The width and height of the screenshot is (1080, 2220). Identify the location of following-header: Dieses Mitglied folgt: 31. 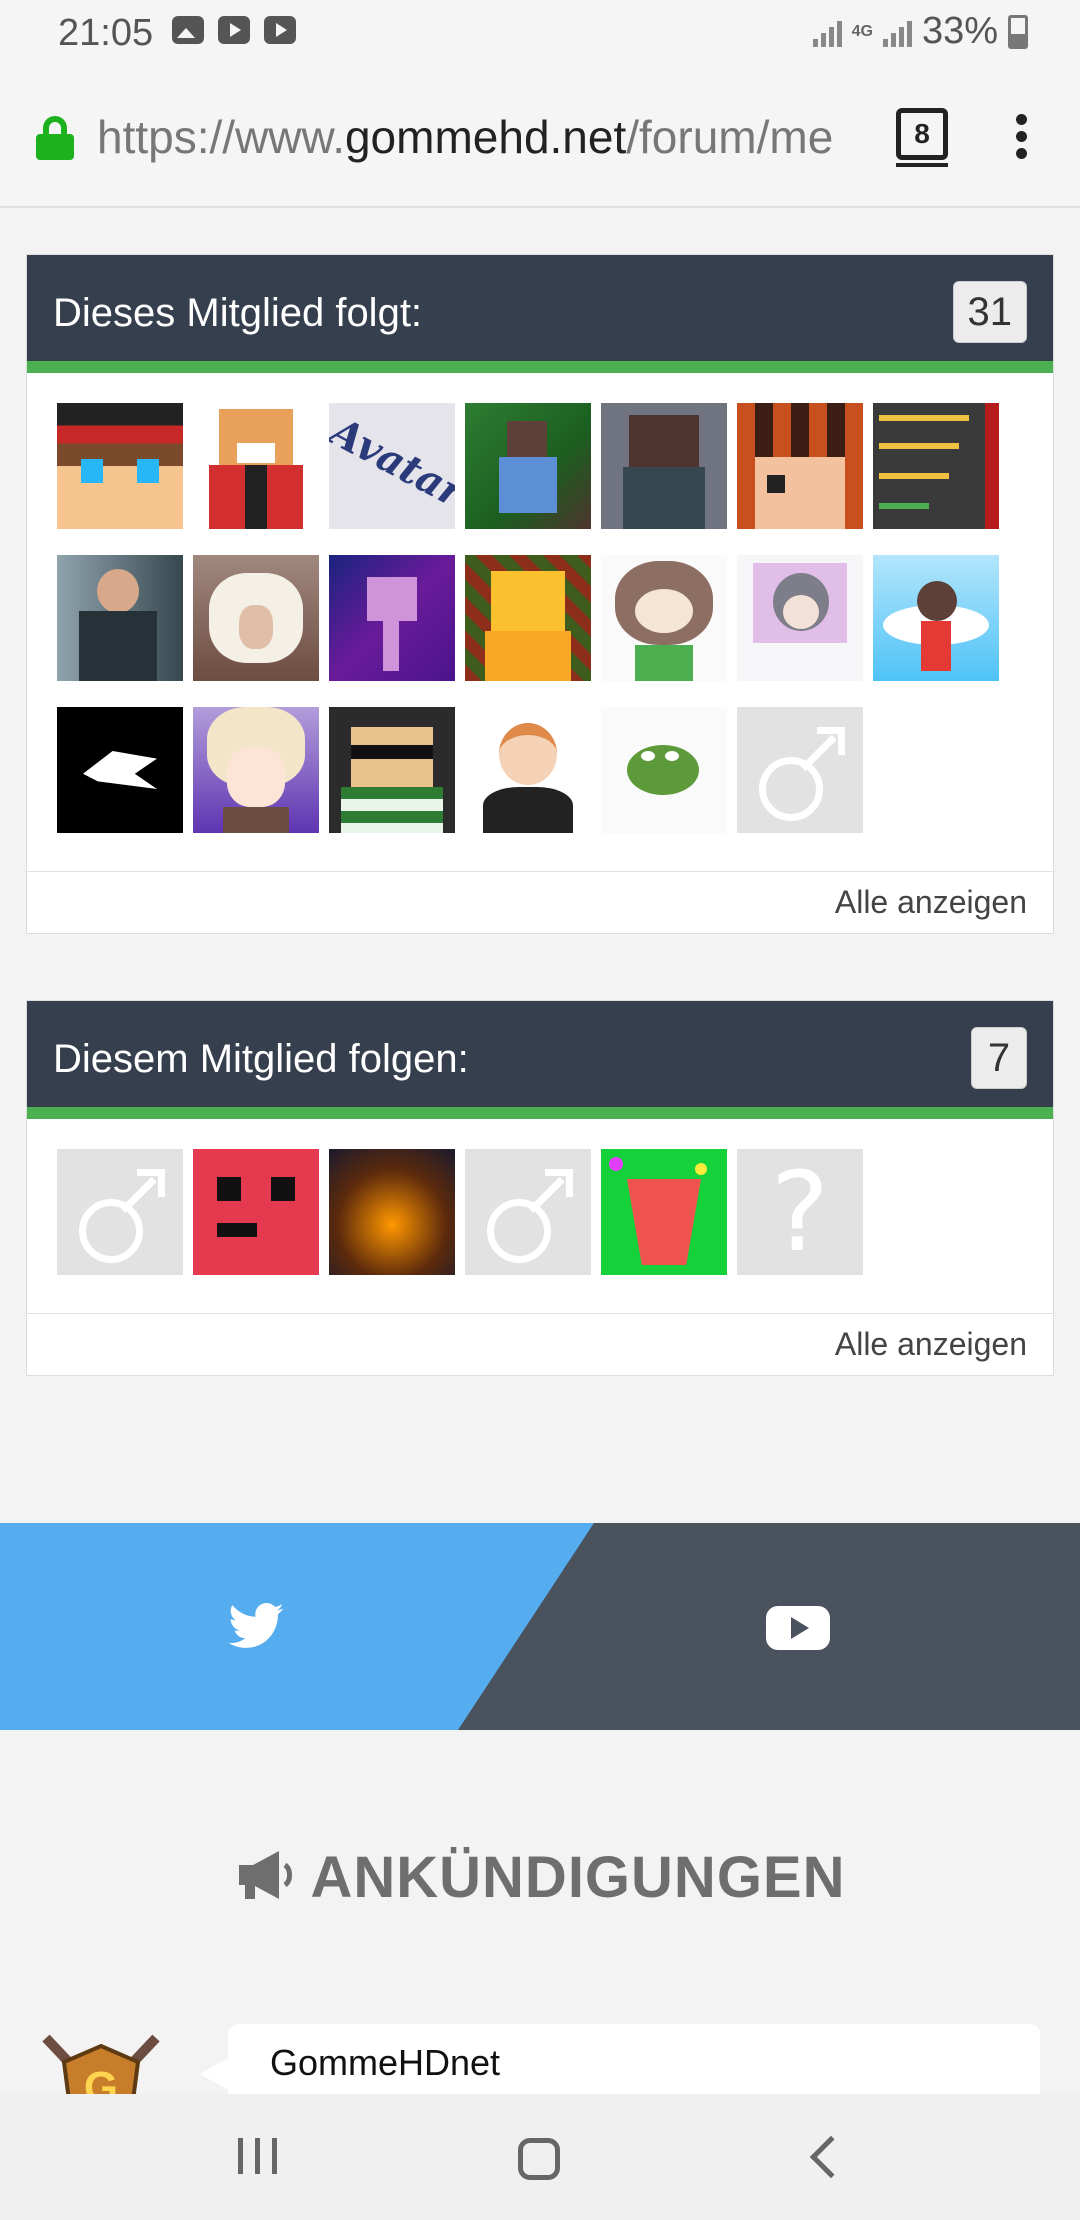
(540, 314).